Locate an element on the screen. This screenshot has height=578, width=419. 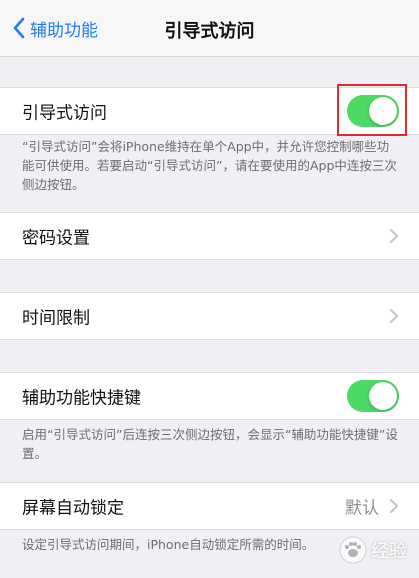
paw-icon is located at coordinates (353, 550).